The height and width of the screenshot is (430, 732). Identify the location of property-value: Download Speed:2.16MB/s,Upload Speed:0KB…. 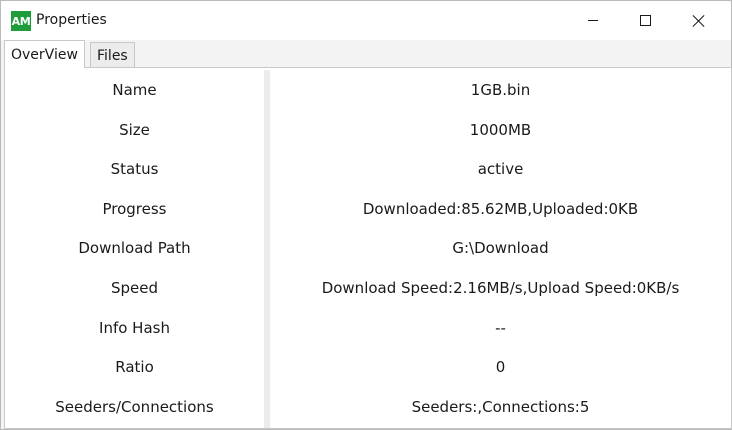
(500, 287).